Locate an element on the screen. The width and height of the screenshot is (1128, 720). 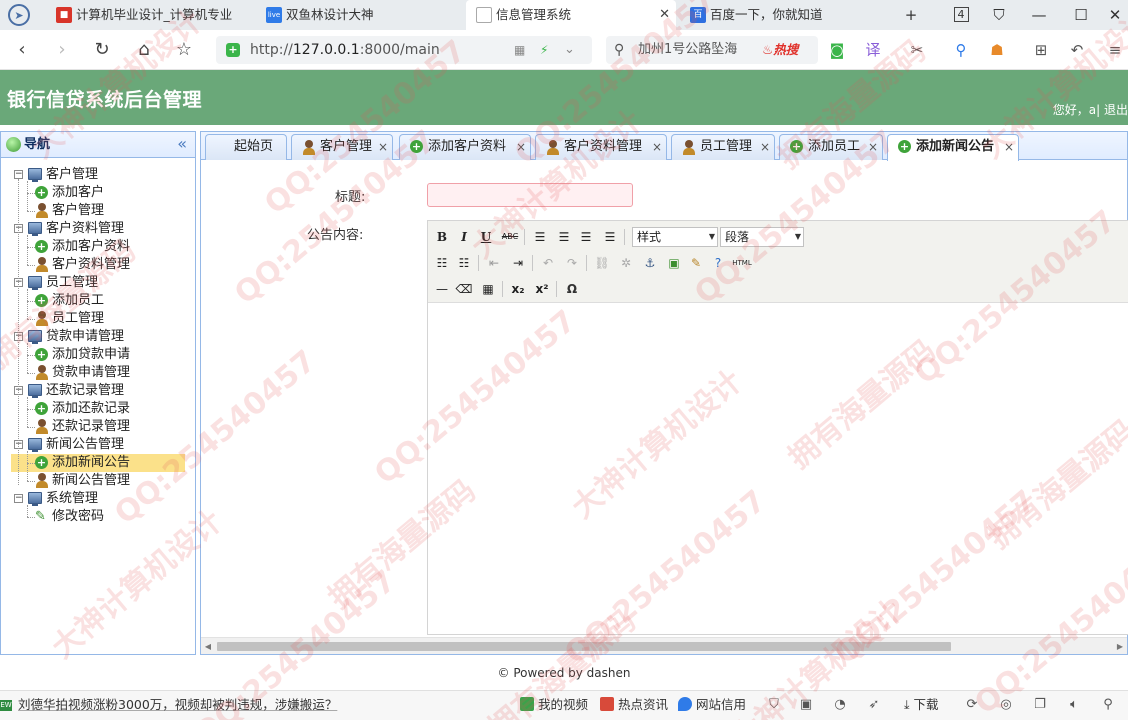
shield-icon: ⛉ is located at coordinates (774, 705).